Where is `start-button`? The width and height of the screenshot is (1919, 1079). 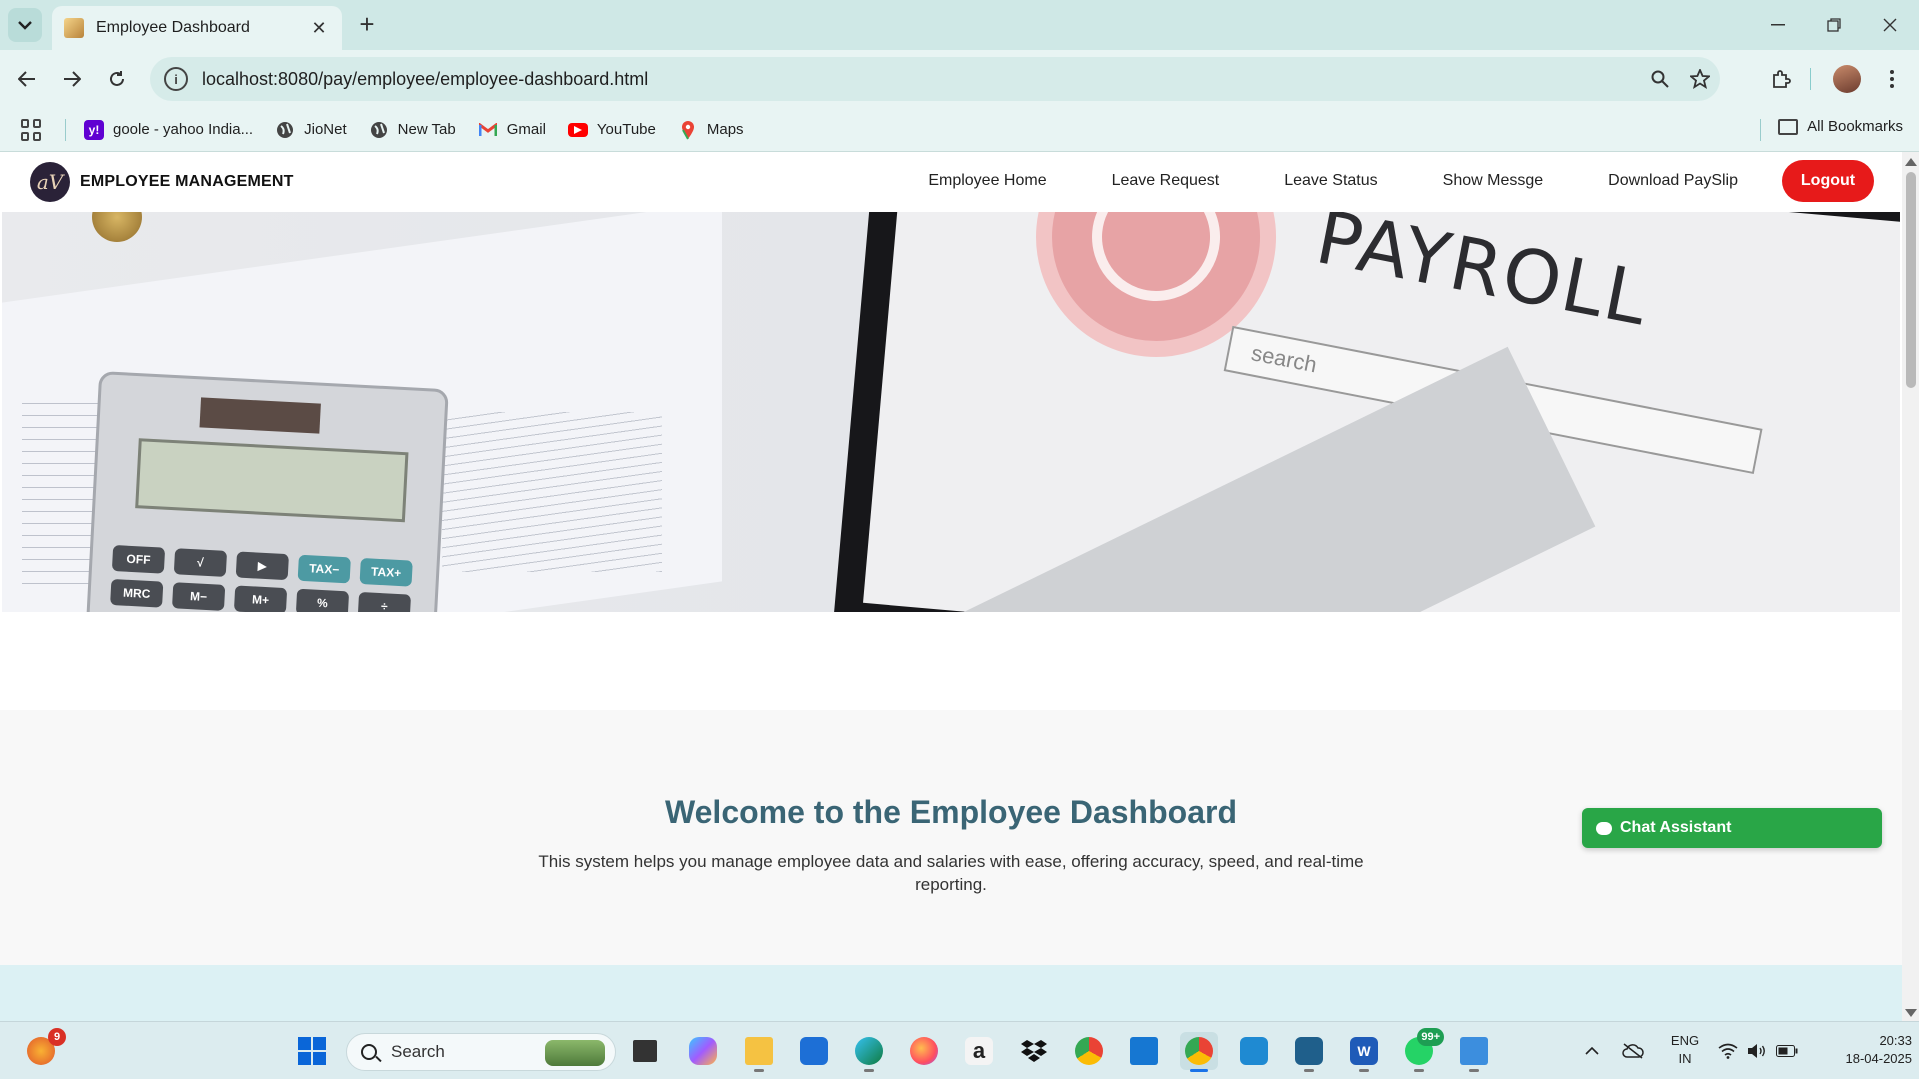
start-button is located at coordinates (312, 1051).